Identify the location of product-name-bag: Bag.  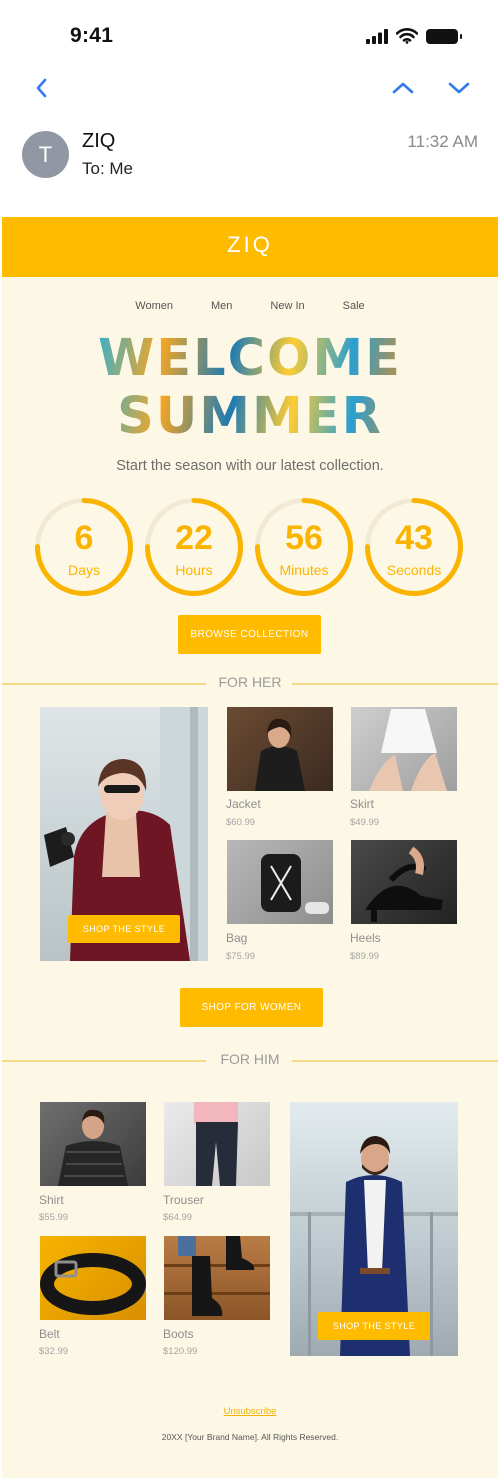
(236, 938).